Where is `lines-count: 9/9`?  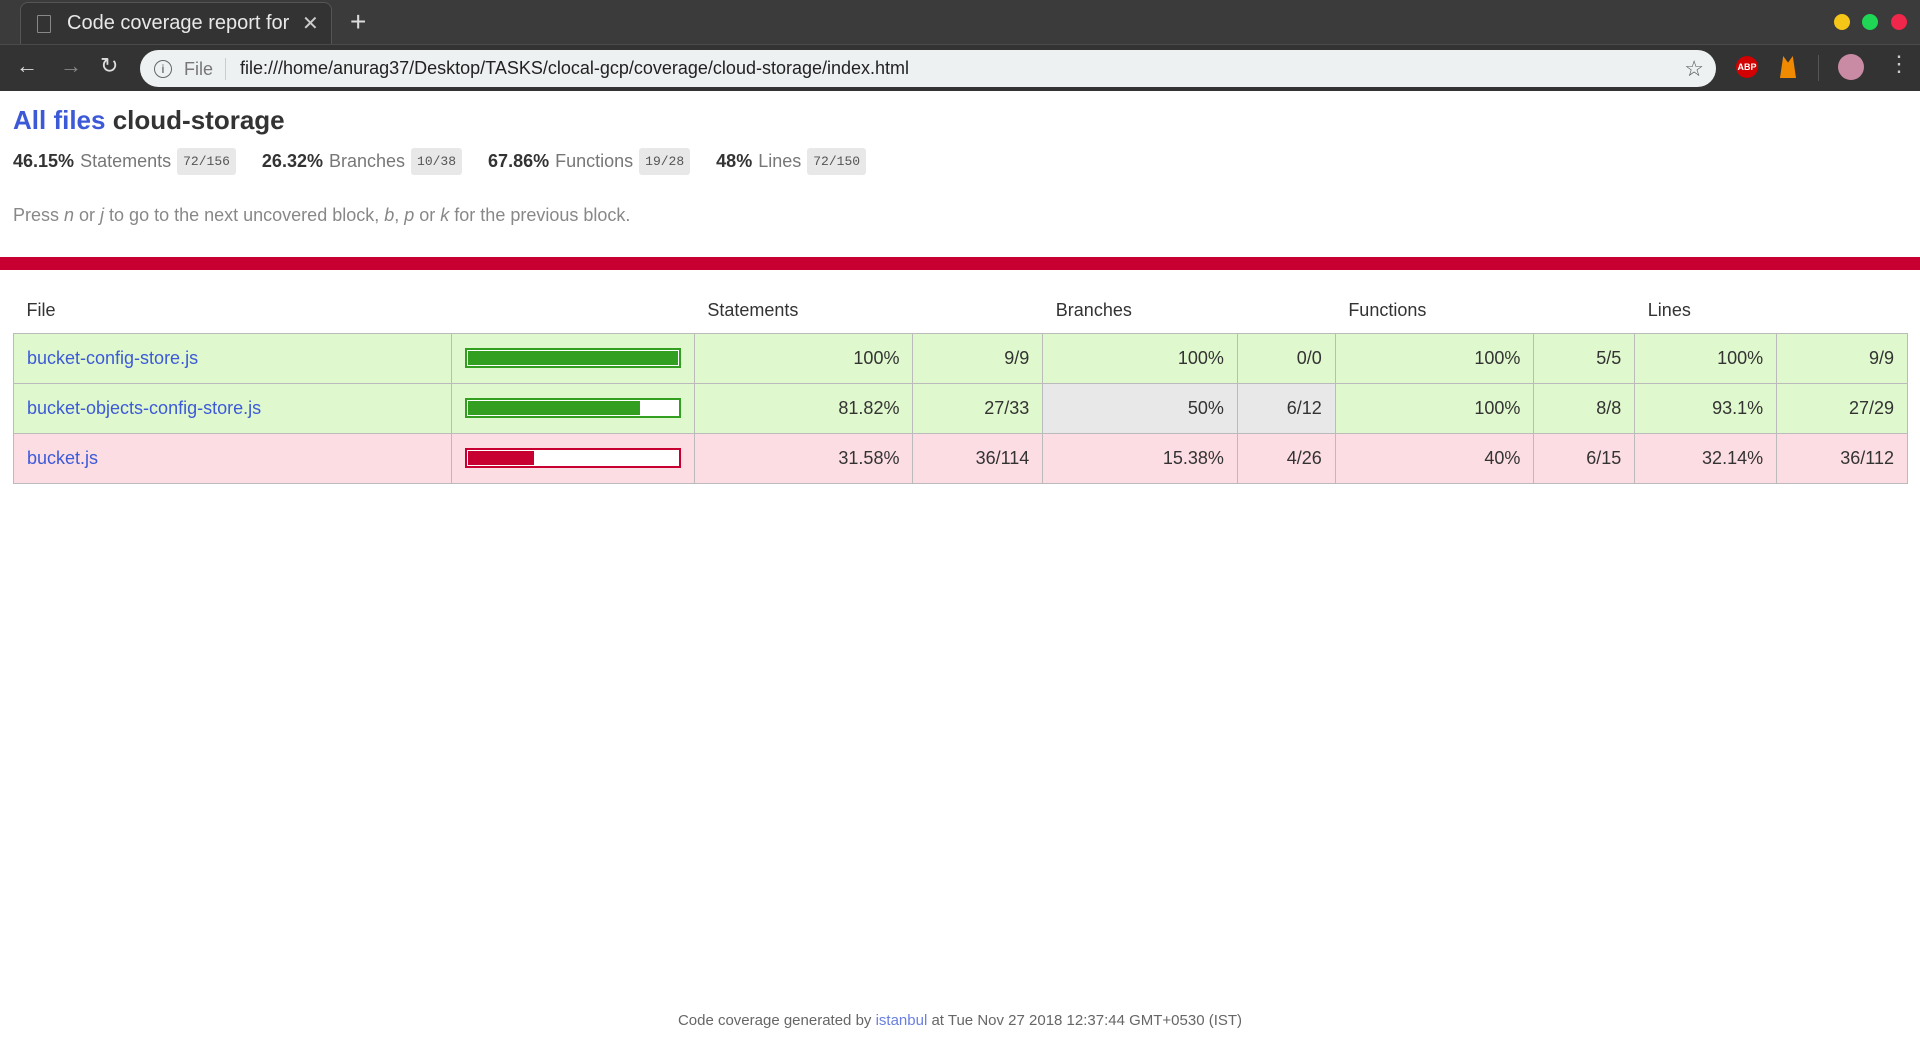
lines-count: 9/9 is located at coordinates (1842, 358).